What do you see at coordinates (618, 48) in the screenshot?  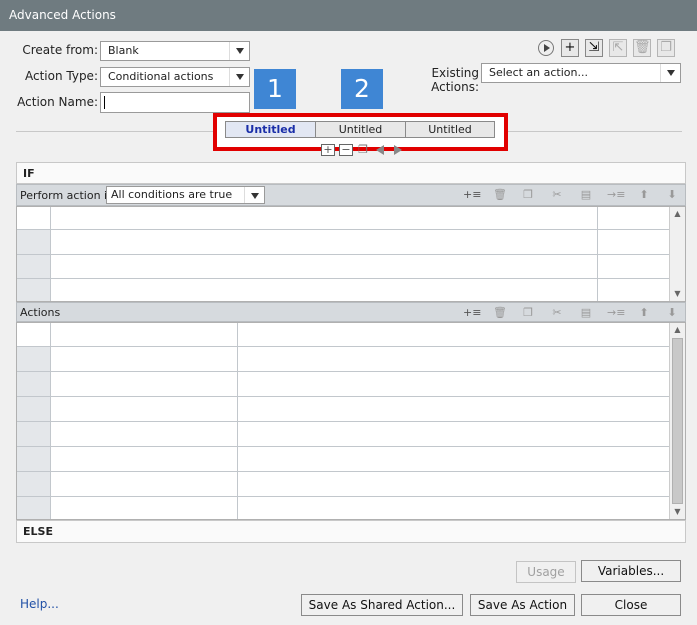 I see `export-icon: ⇱` at bounding box center [618, 48].